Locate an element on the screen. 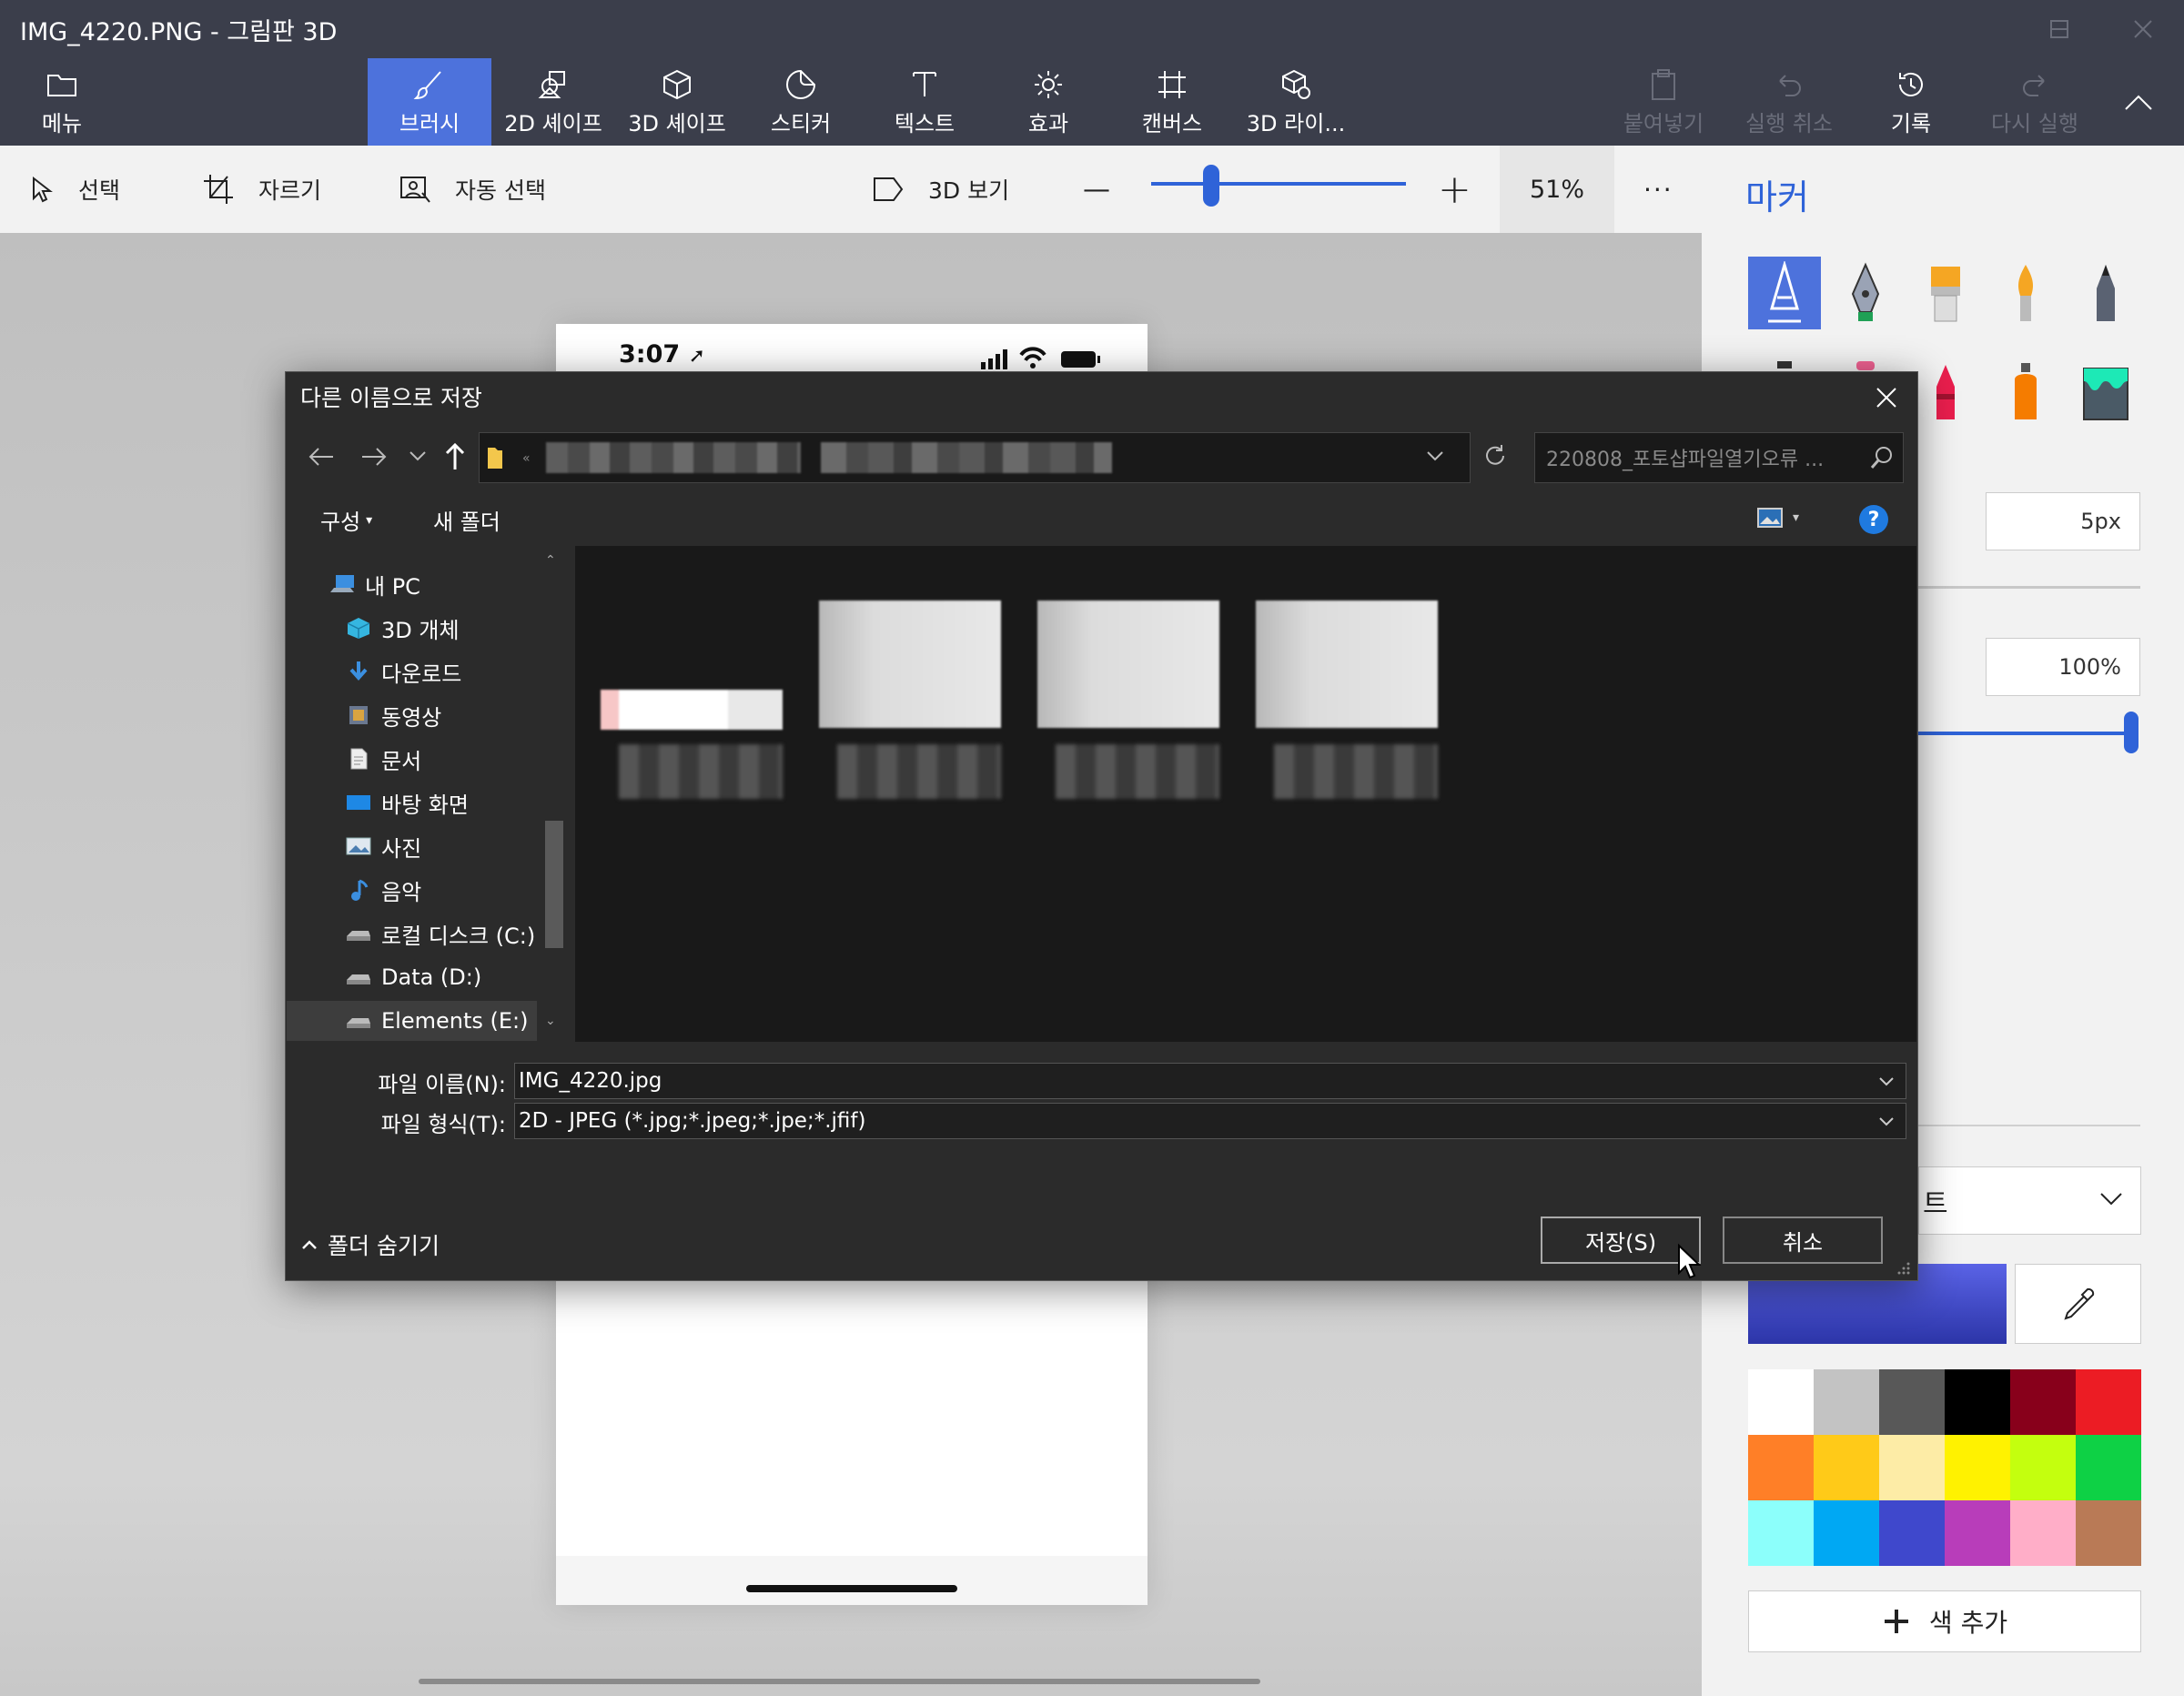  finish-dropdown: 트 is located at coordinates (2029, 1200).